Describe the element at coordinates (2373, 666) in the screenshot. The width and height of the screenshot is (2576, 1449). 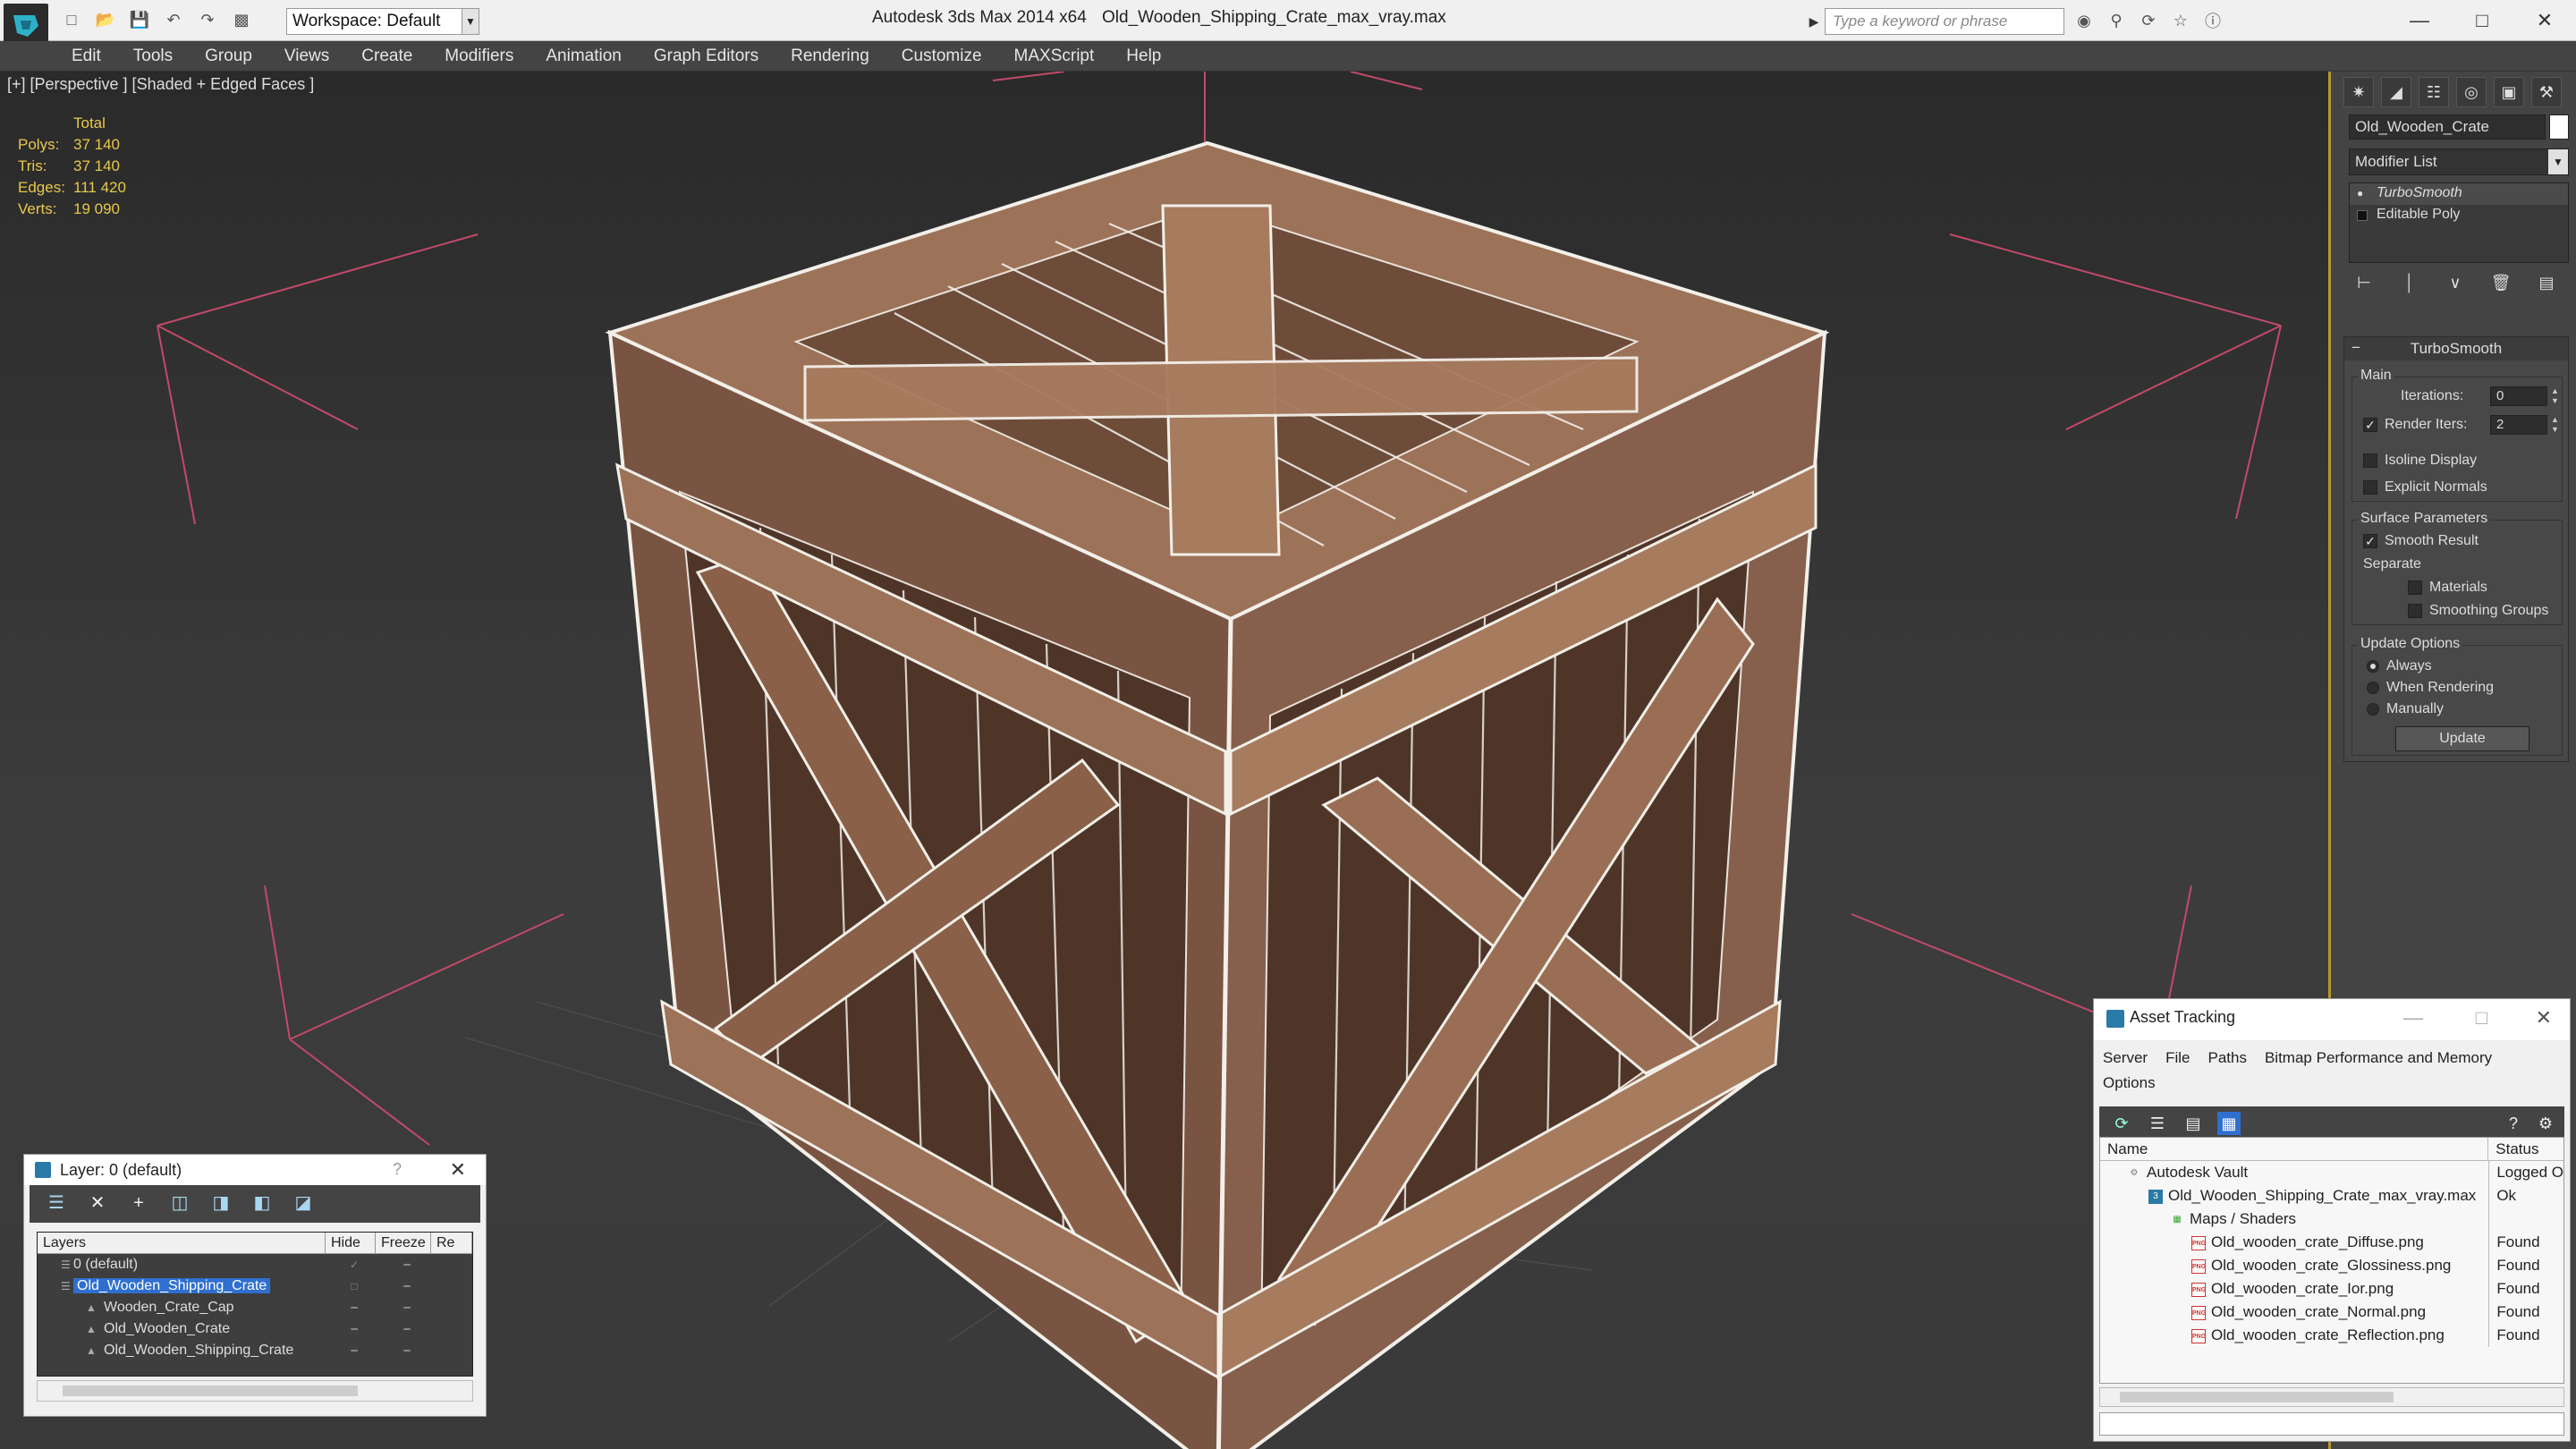
I see `always-radio` at that location.